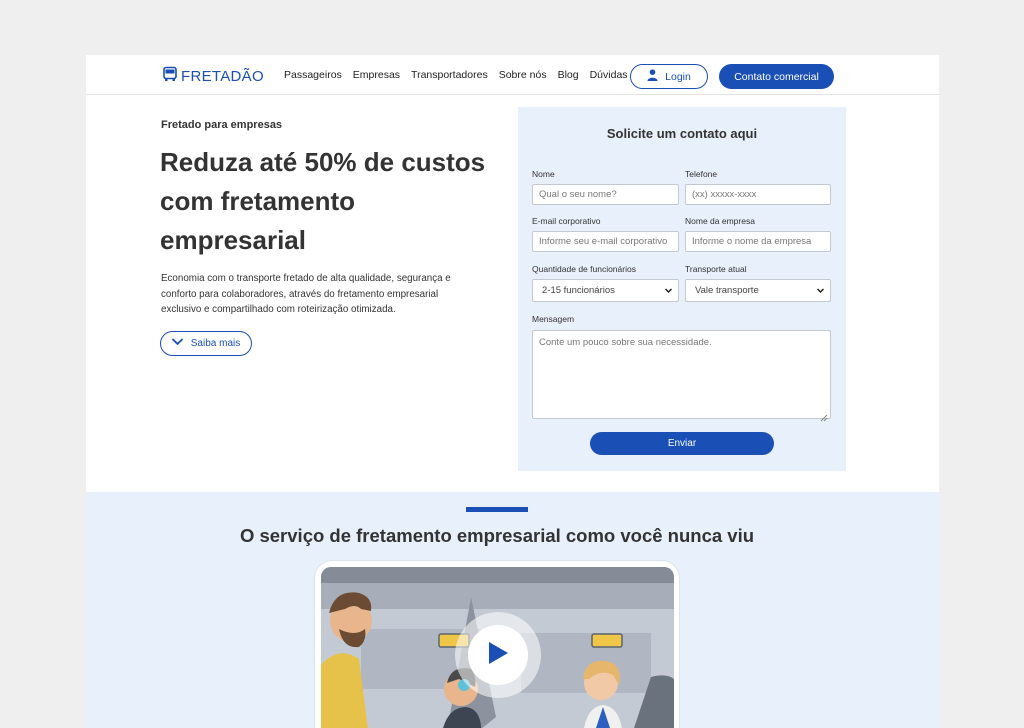 This screenshot has width=1024, height=728. I want to click on form-title: Solicite um contato aqui, so click(682, 133).